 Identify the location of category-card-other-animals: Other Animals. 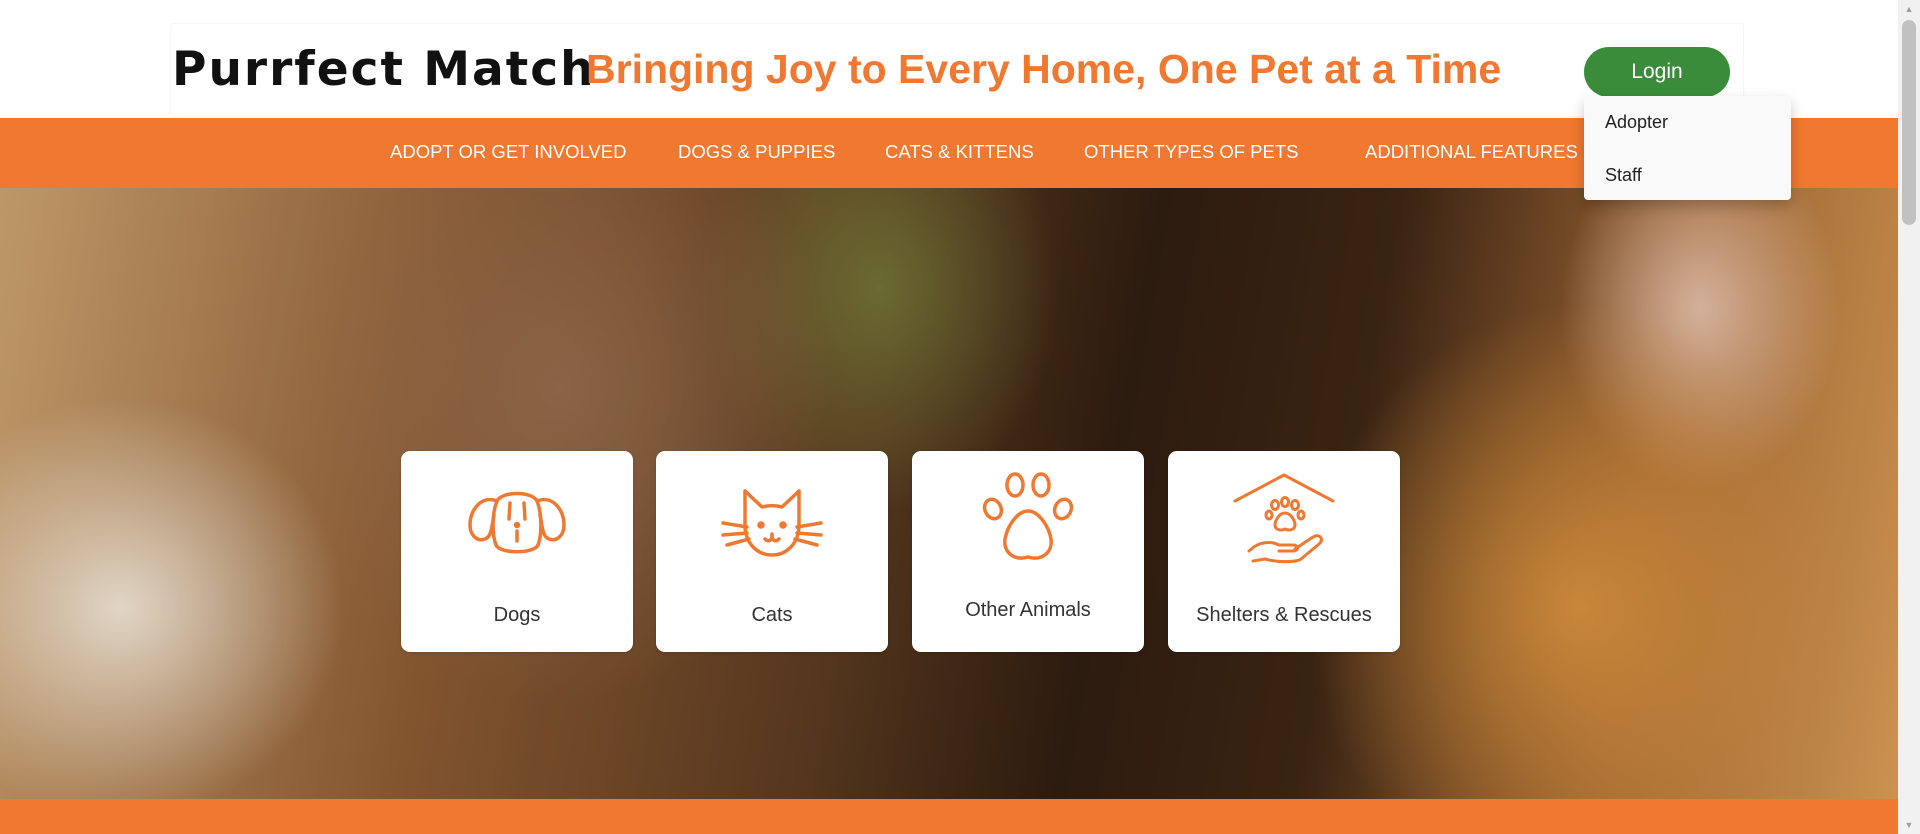
(1028, 551).